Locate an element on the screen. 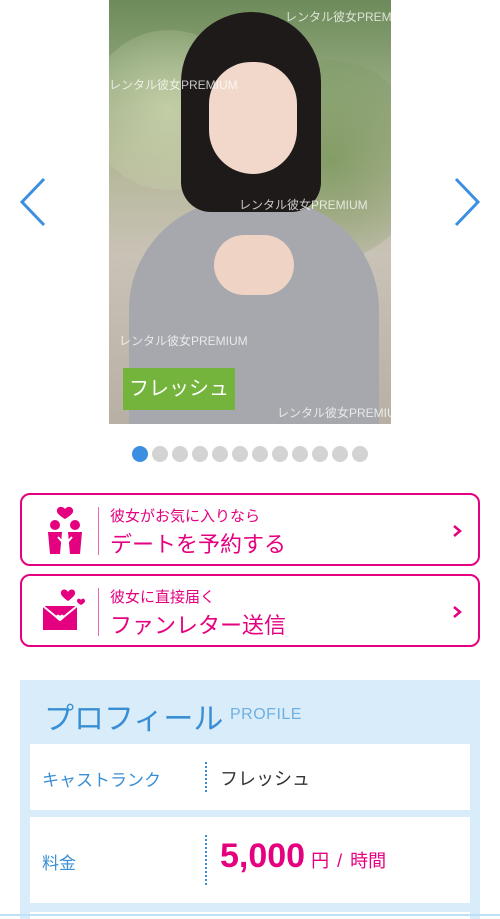  fan-letter-subtitle: 彼女に直接届く is located at coordinates (163, 597).